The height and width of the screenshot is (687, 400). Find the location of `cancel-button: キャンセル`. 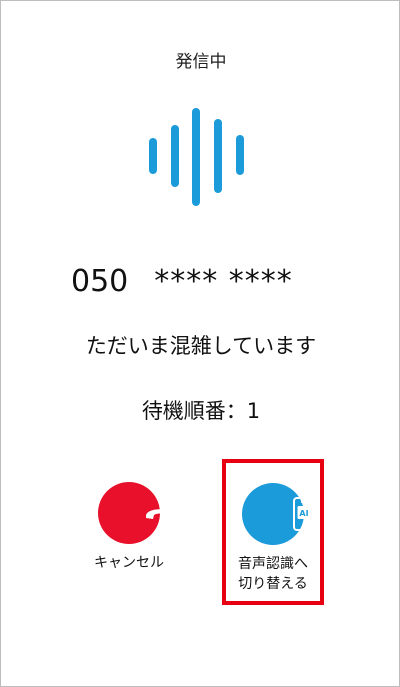

cancel-button: キャンセル is located at coordinates (131, 527).